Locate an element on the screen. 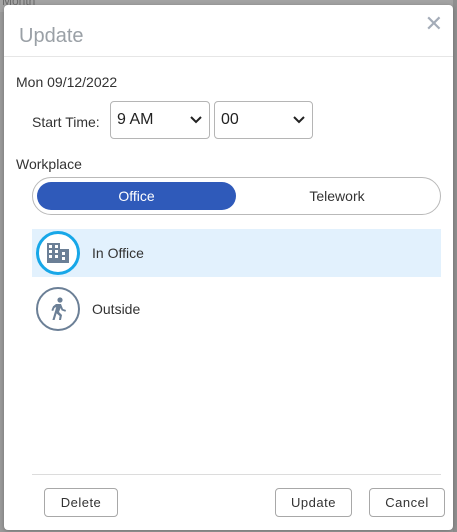  dialog-title: Update is located at coordinates (51, 36).